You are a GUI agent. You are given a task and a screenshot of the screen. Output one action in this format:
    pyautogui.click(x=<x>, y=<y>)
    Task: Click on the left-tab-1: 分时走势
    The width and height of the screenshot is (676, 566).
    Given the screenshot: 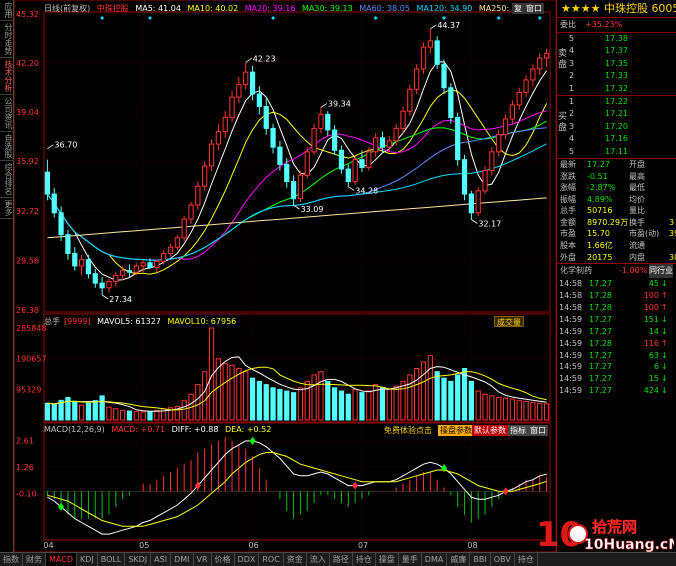 What is the action you would take?
    pyautogui.click(x=7, y=39)
    